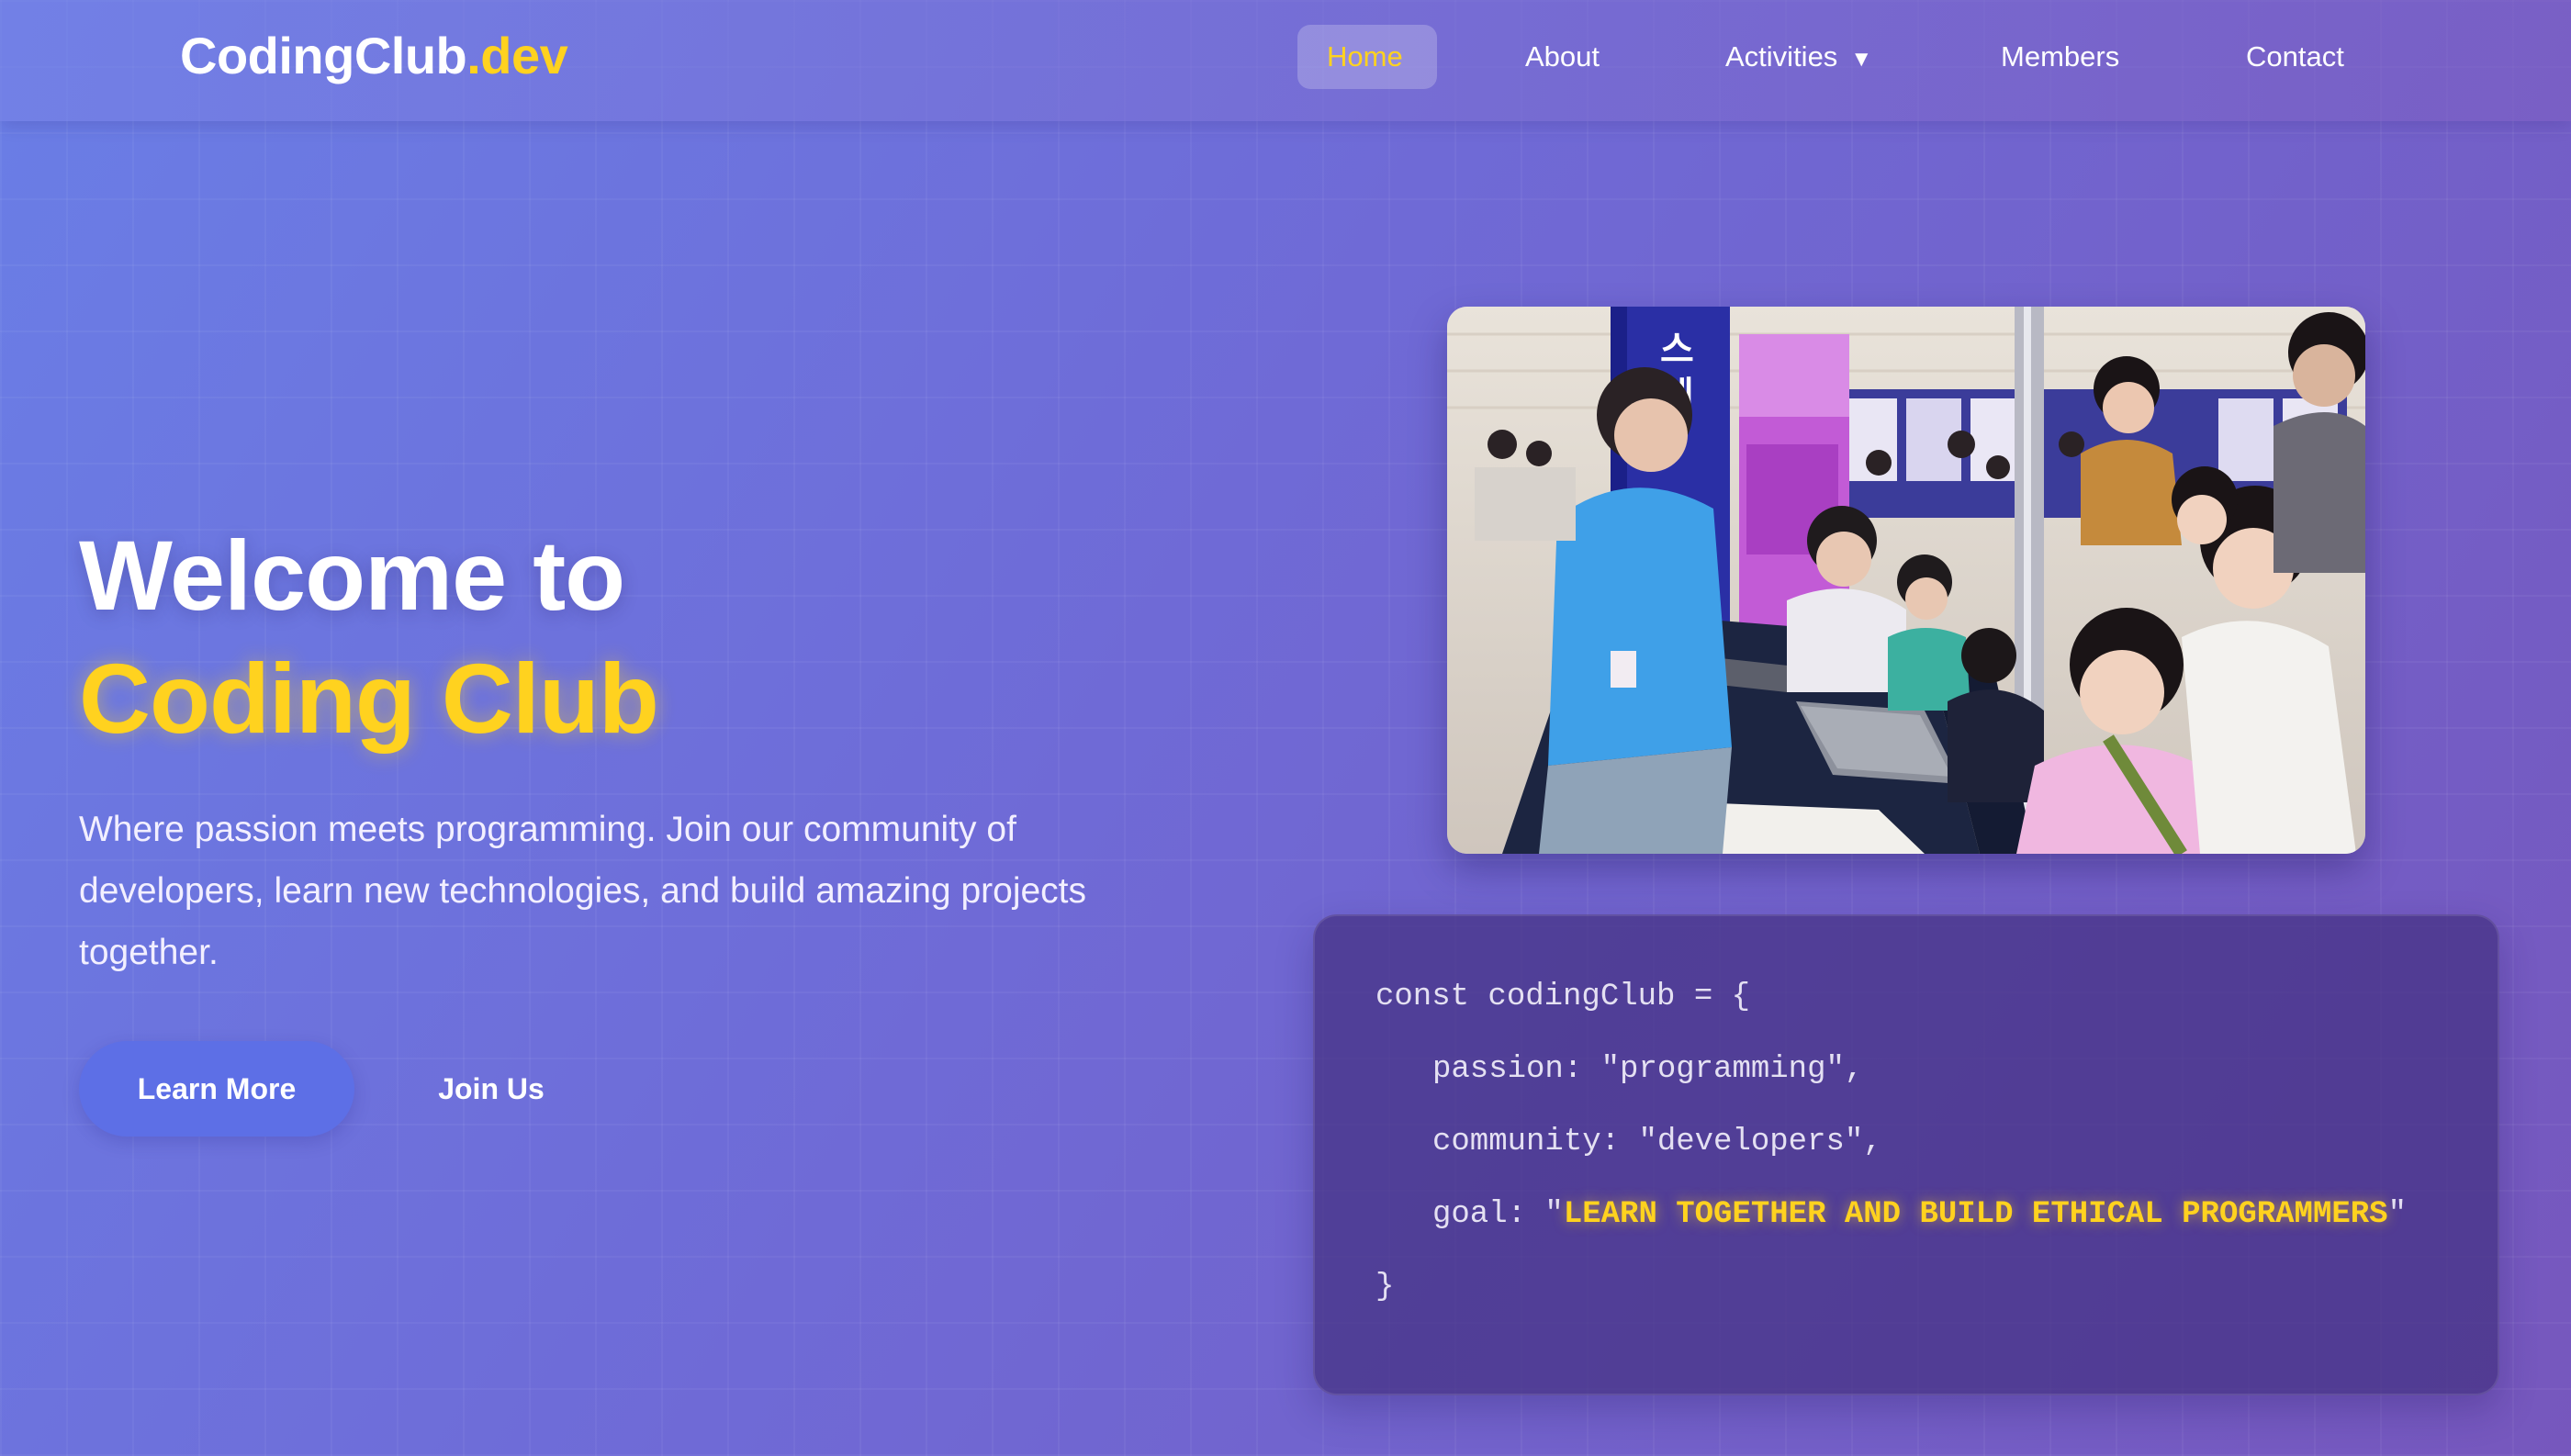 This screenshot has width=2571, height=1456. What do you see at coordinates (517, 55) in the screenshot?
I see `logo-tld: .dev` at bounding box center [517, 55].